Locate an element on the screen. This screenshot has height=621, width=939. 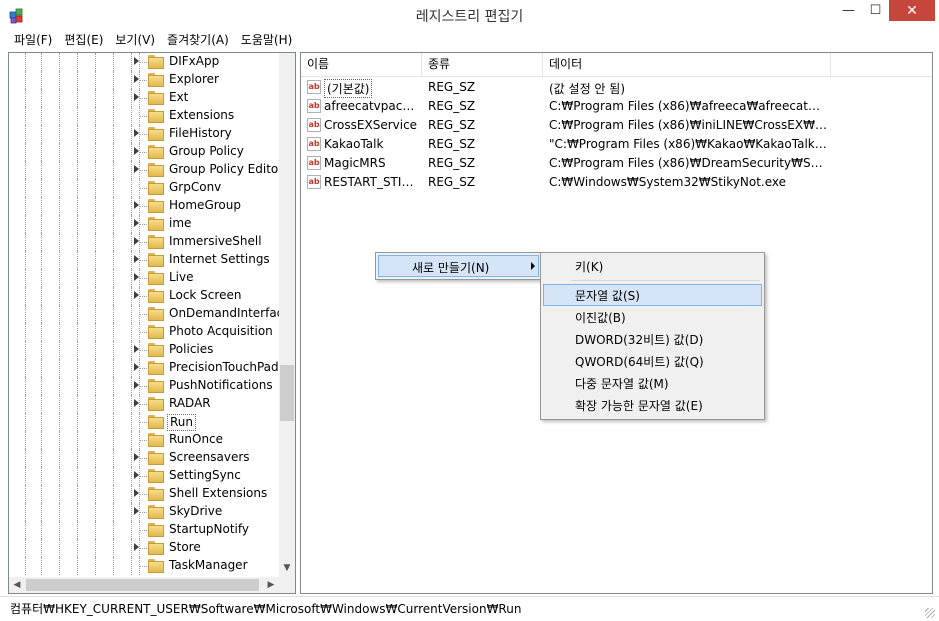
scroll-left-arrow-icon: ◀ is located at coordinates (17, 585).